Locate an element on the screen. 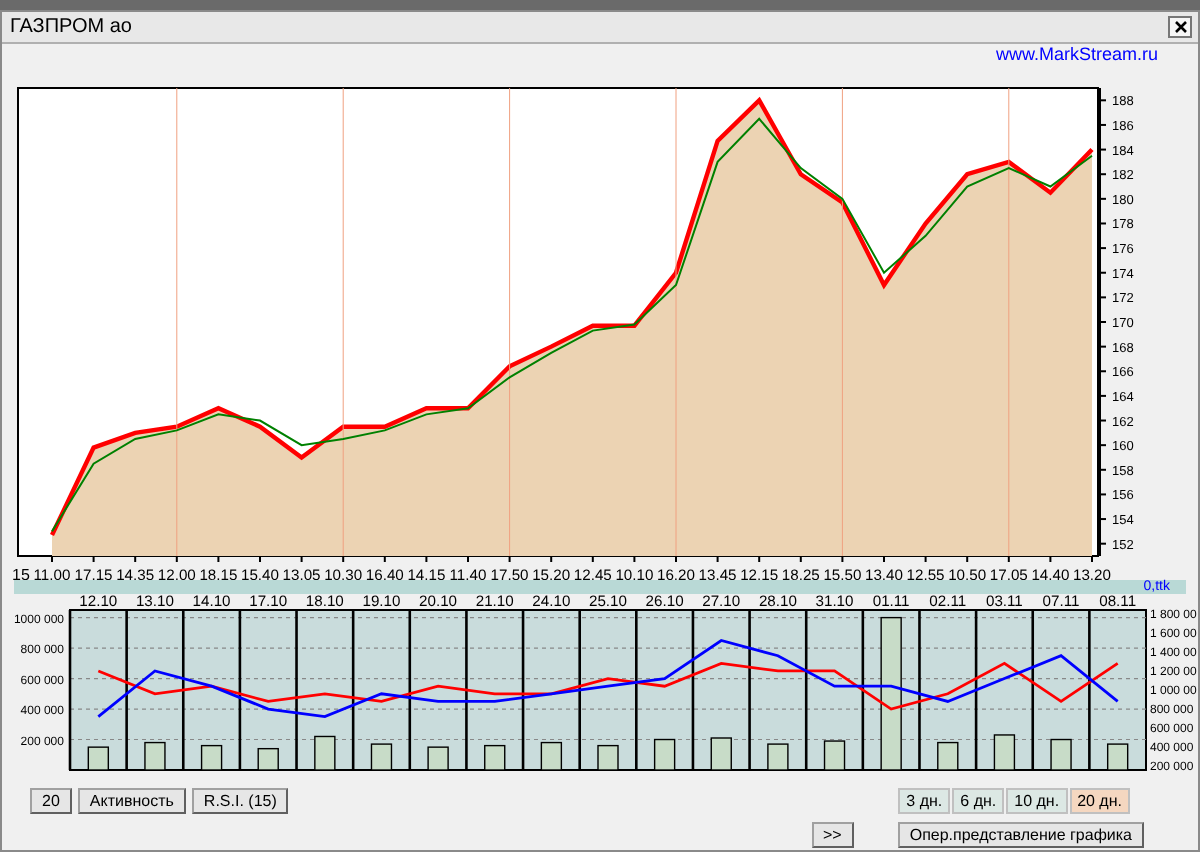  close-icon is located at coordinates (1180, 27).